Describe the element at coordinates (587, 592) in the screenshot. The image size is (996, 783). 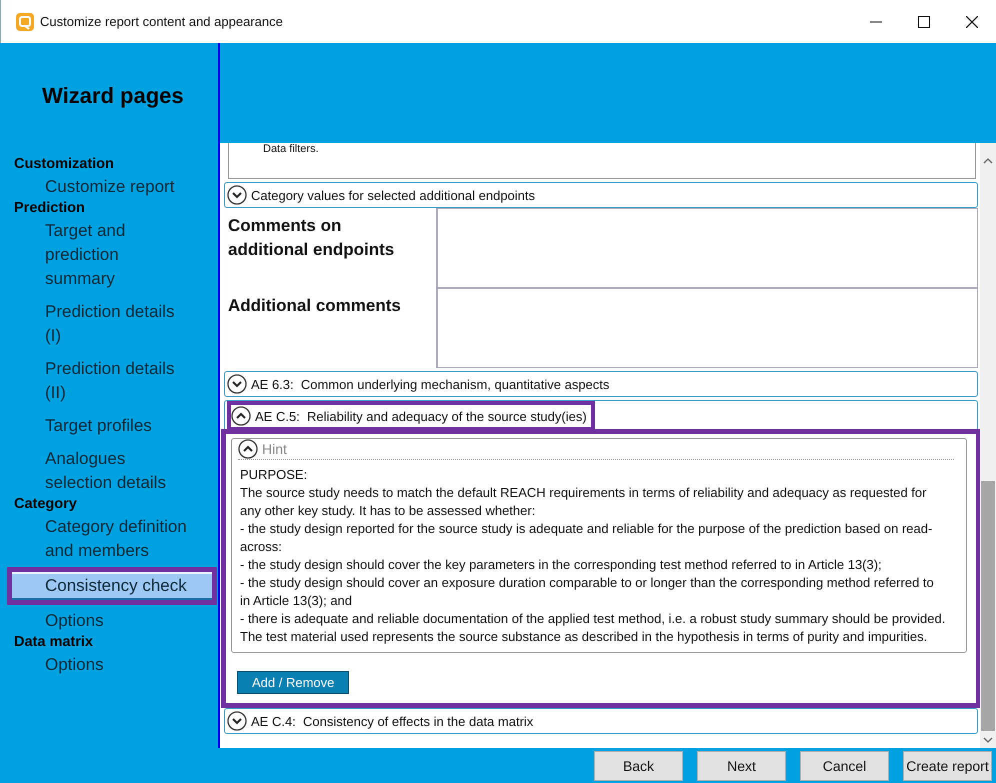
I see `hint-text: - the study design should cover an exposure duration comparable to or longer than the corresponding method referred to in Article 13(3); and` at that location.